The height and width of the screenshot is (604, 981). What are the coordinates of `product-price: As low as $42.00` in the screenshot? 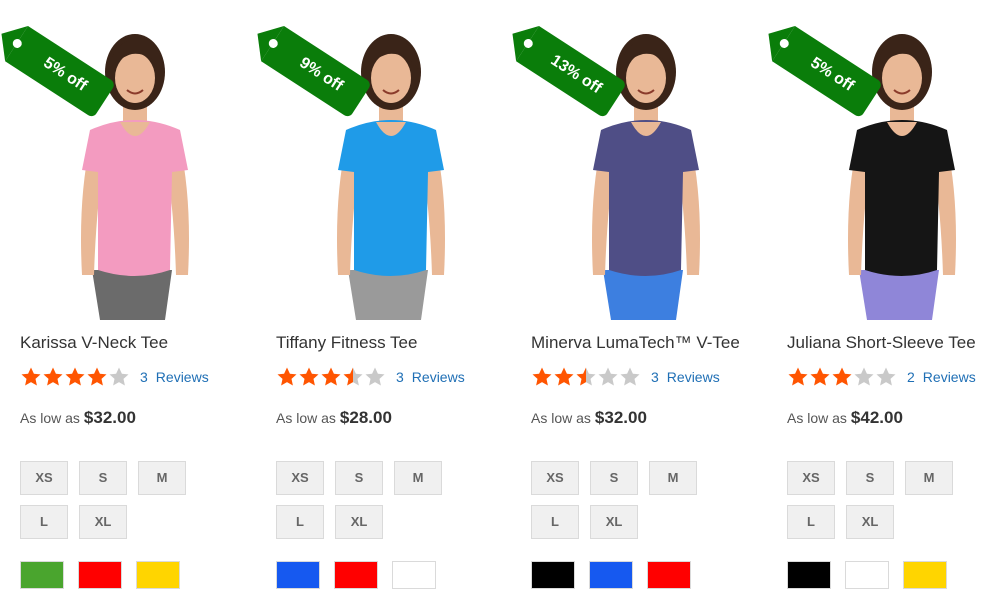 It's located at (845, 418).